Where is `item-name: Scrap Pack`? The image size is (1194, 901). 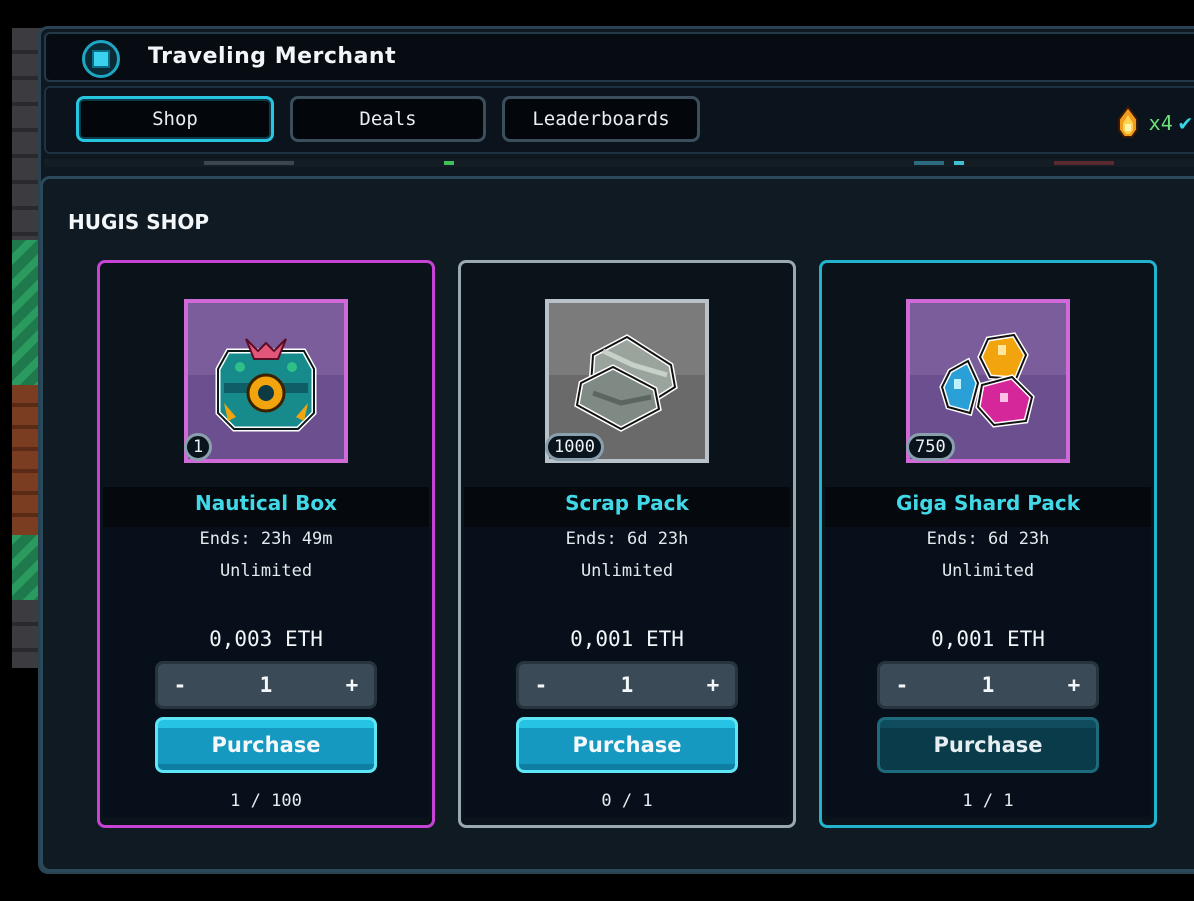
item-name: Scrap Pack is located at coordinates (627, 503).